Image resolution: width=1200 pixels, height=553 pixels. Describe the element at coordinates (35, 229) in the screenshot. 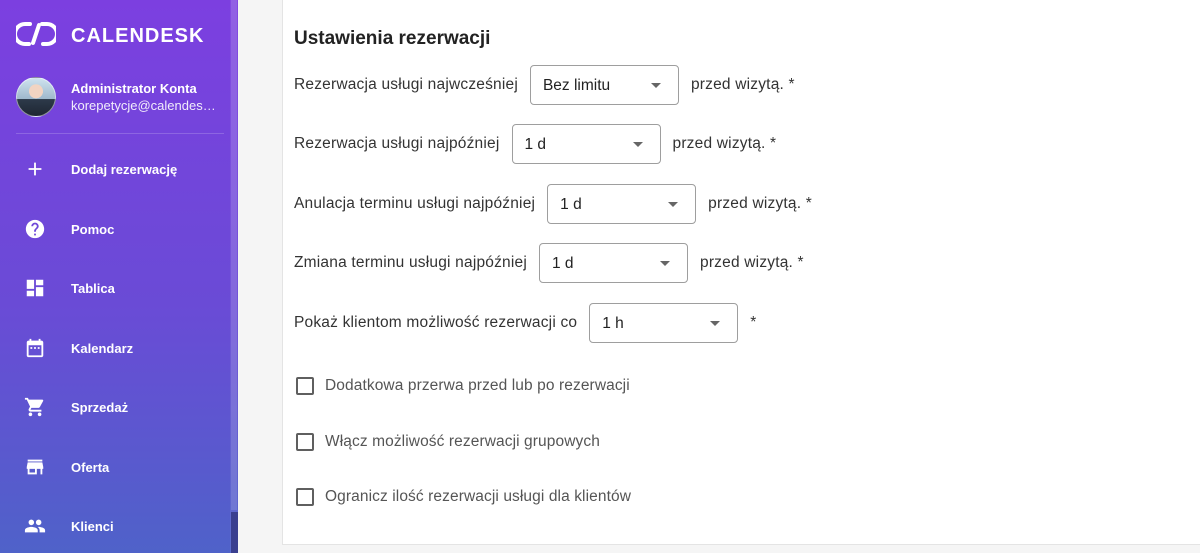

I see `help-icon` at that location.